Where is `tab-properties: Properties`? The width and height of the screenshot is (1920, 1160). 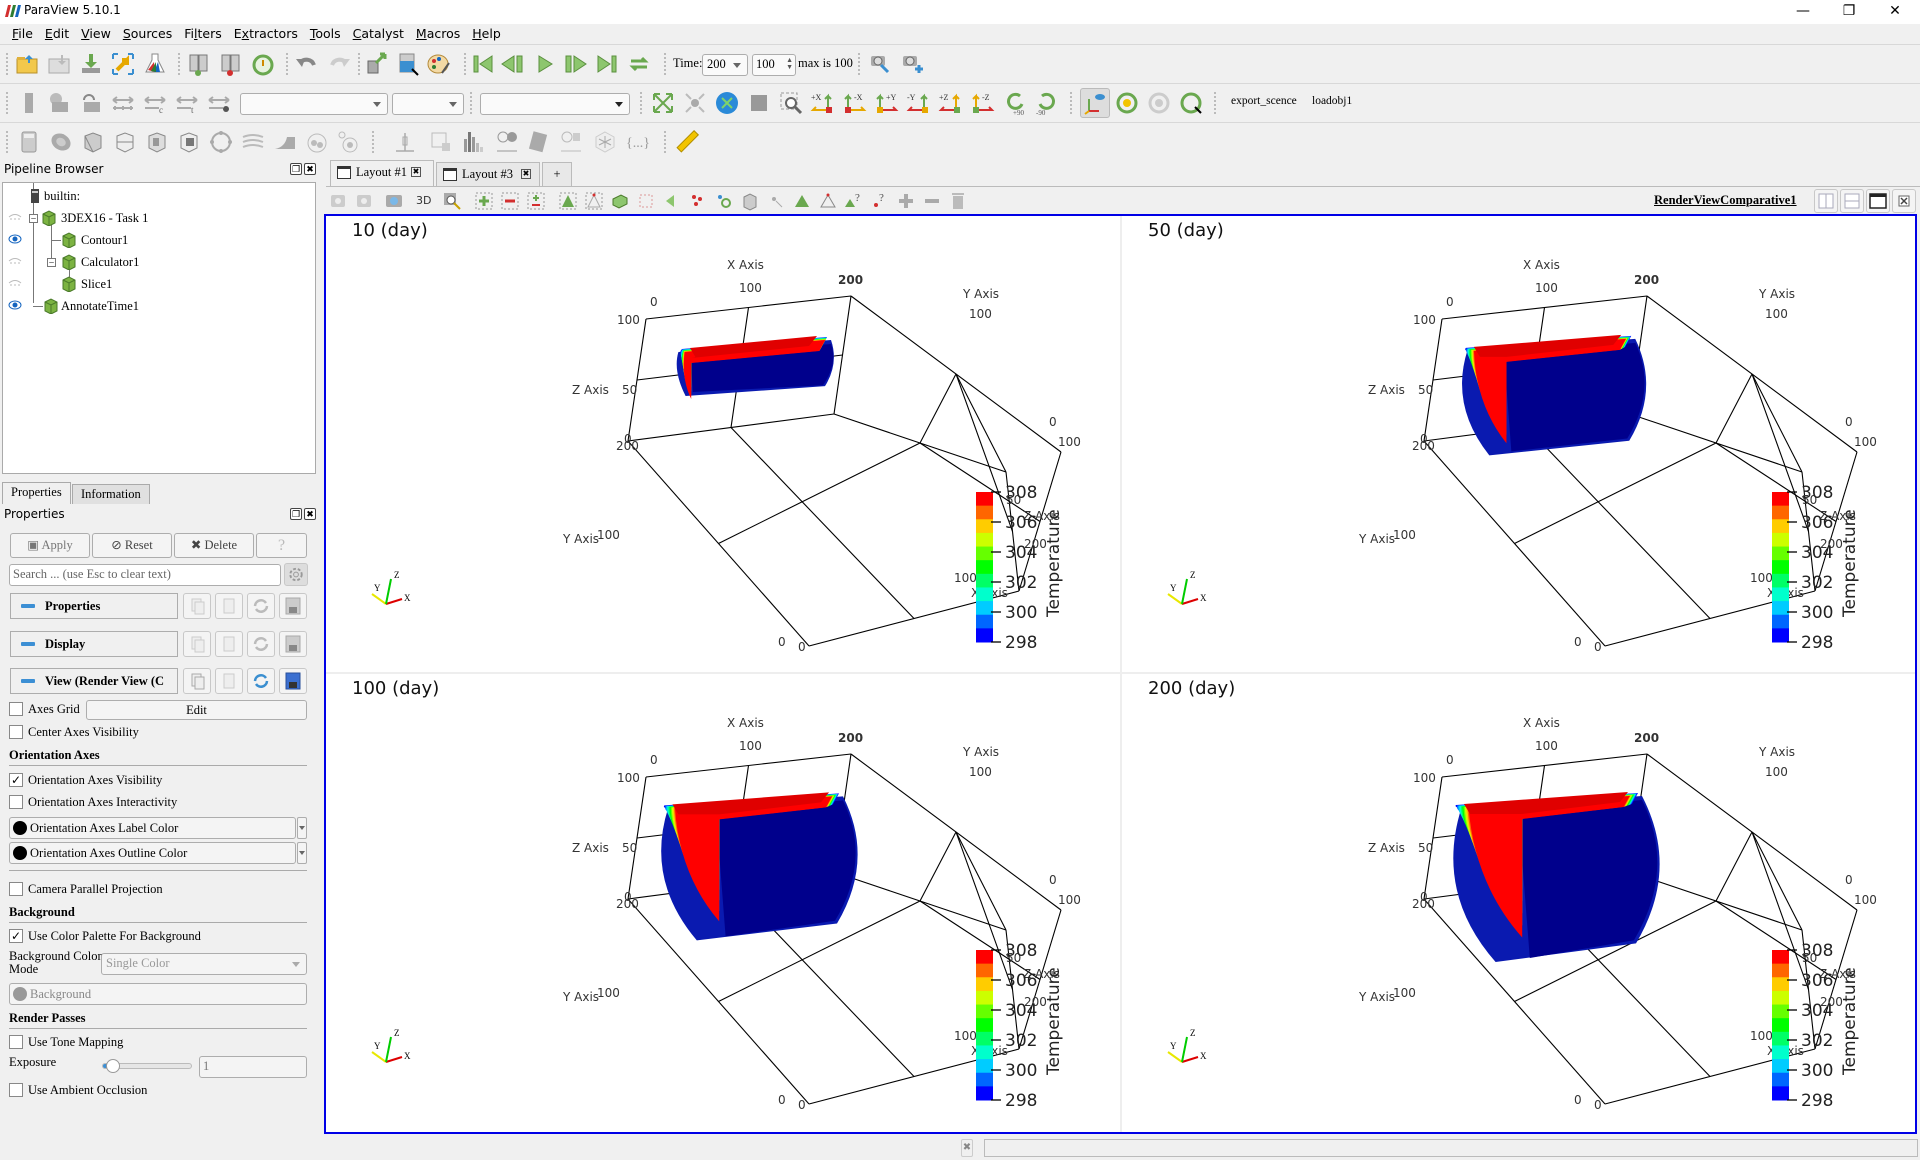
tab-properties: Properties is located at coordinates (36, 493).